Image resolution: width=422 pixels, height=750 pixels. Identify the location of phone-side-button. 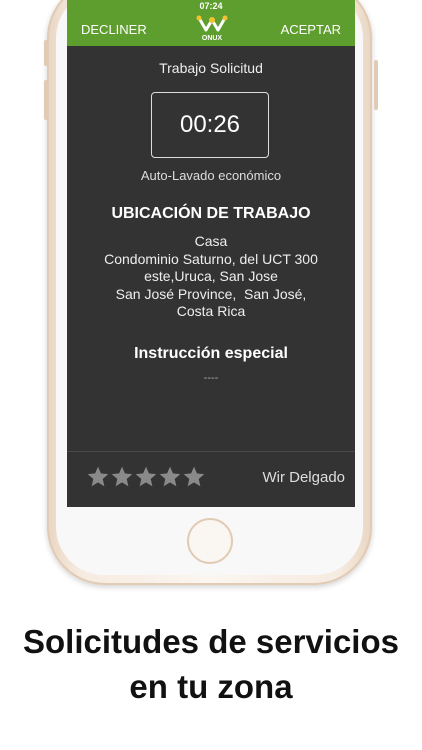
(46, 53).